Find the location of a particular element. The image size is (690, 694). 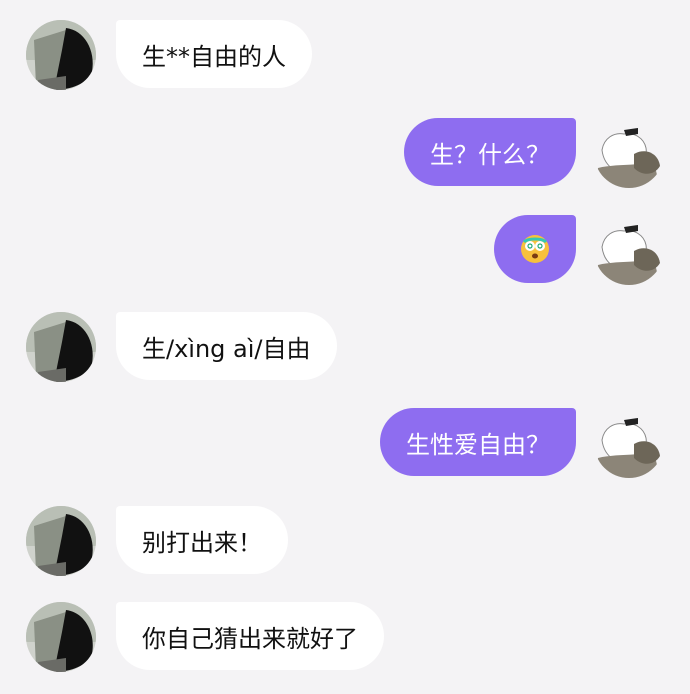

message-bubble-outgoing: 生性爱自由？ is located at coordinates (478, 442).